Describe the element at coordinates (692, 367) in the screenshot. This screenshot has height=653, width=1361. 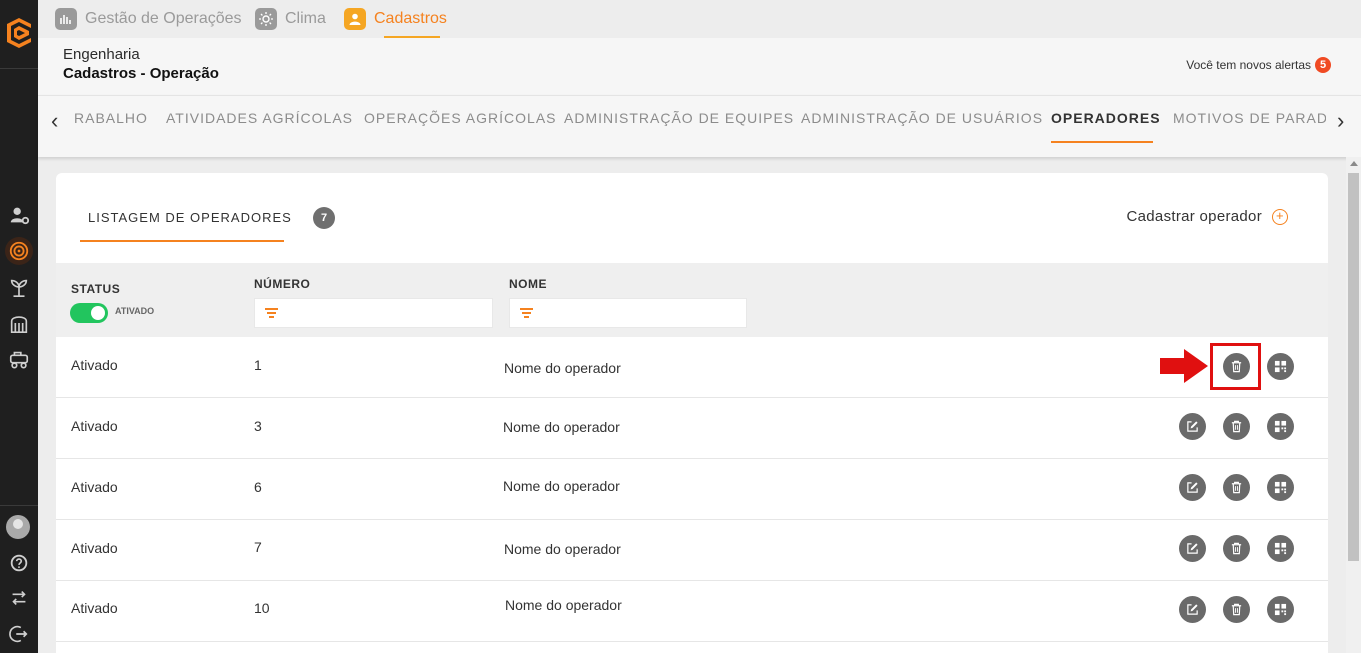
I see `table-row: Ativado 1 Nome do operador` at that location.